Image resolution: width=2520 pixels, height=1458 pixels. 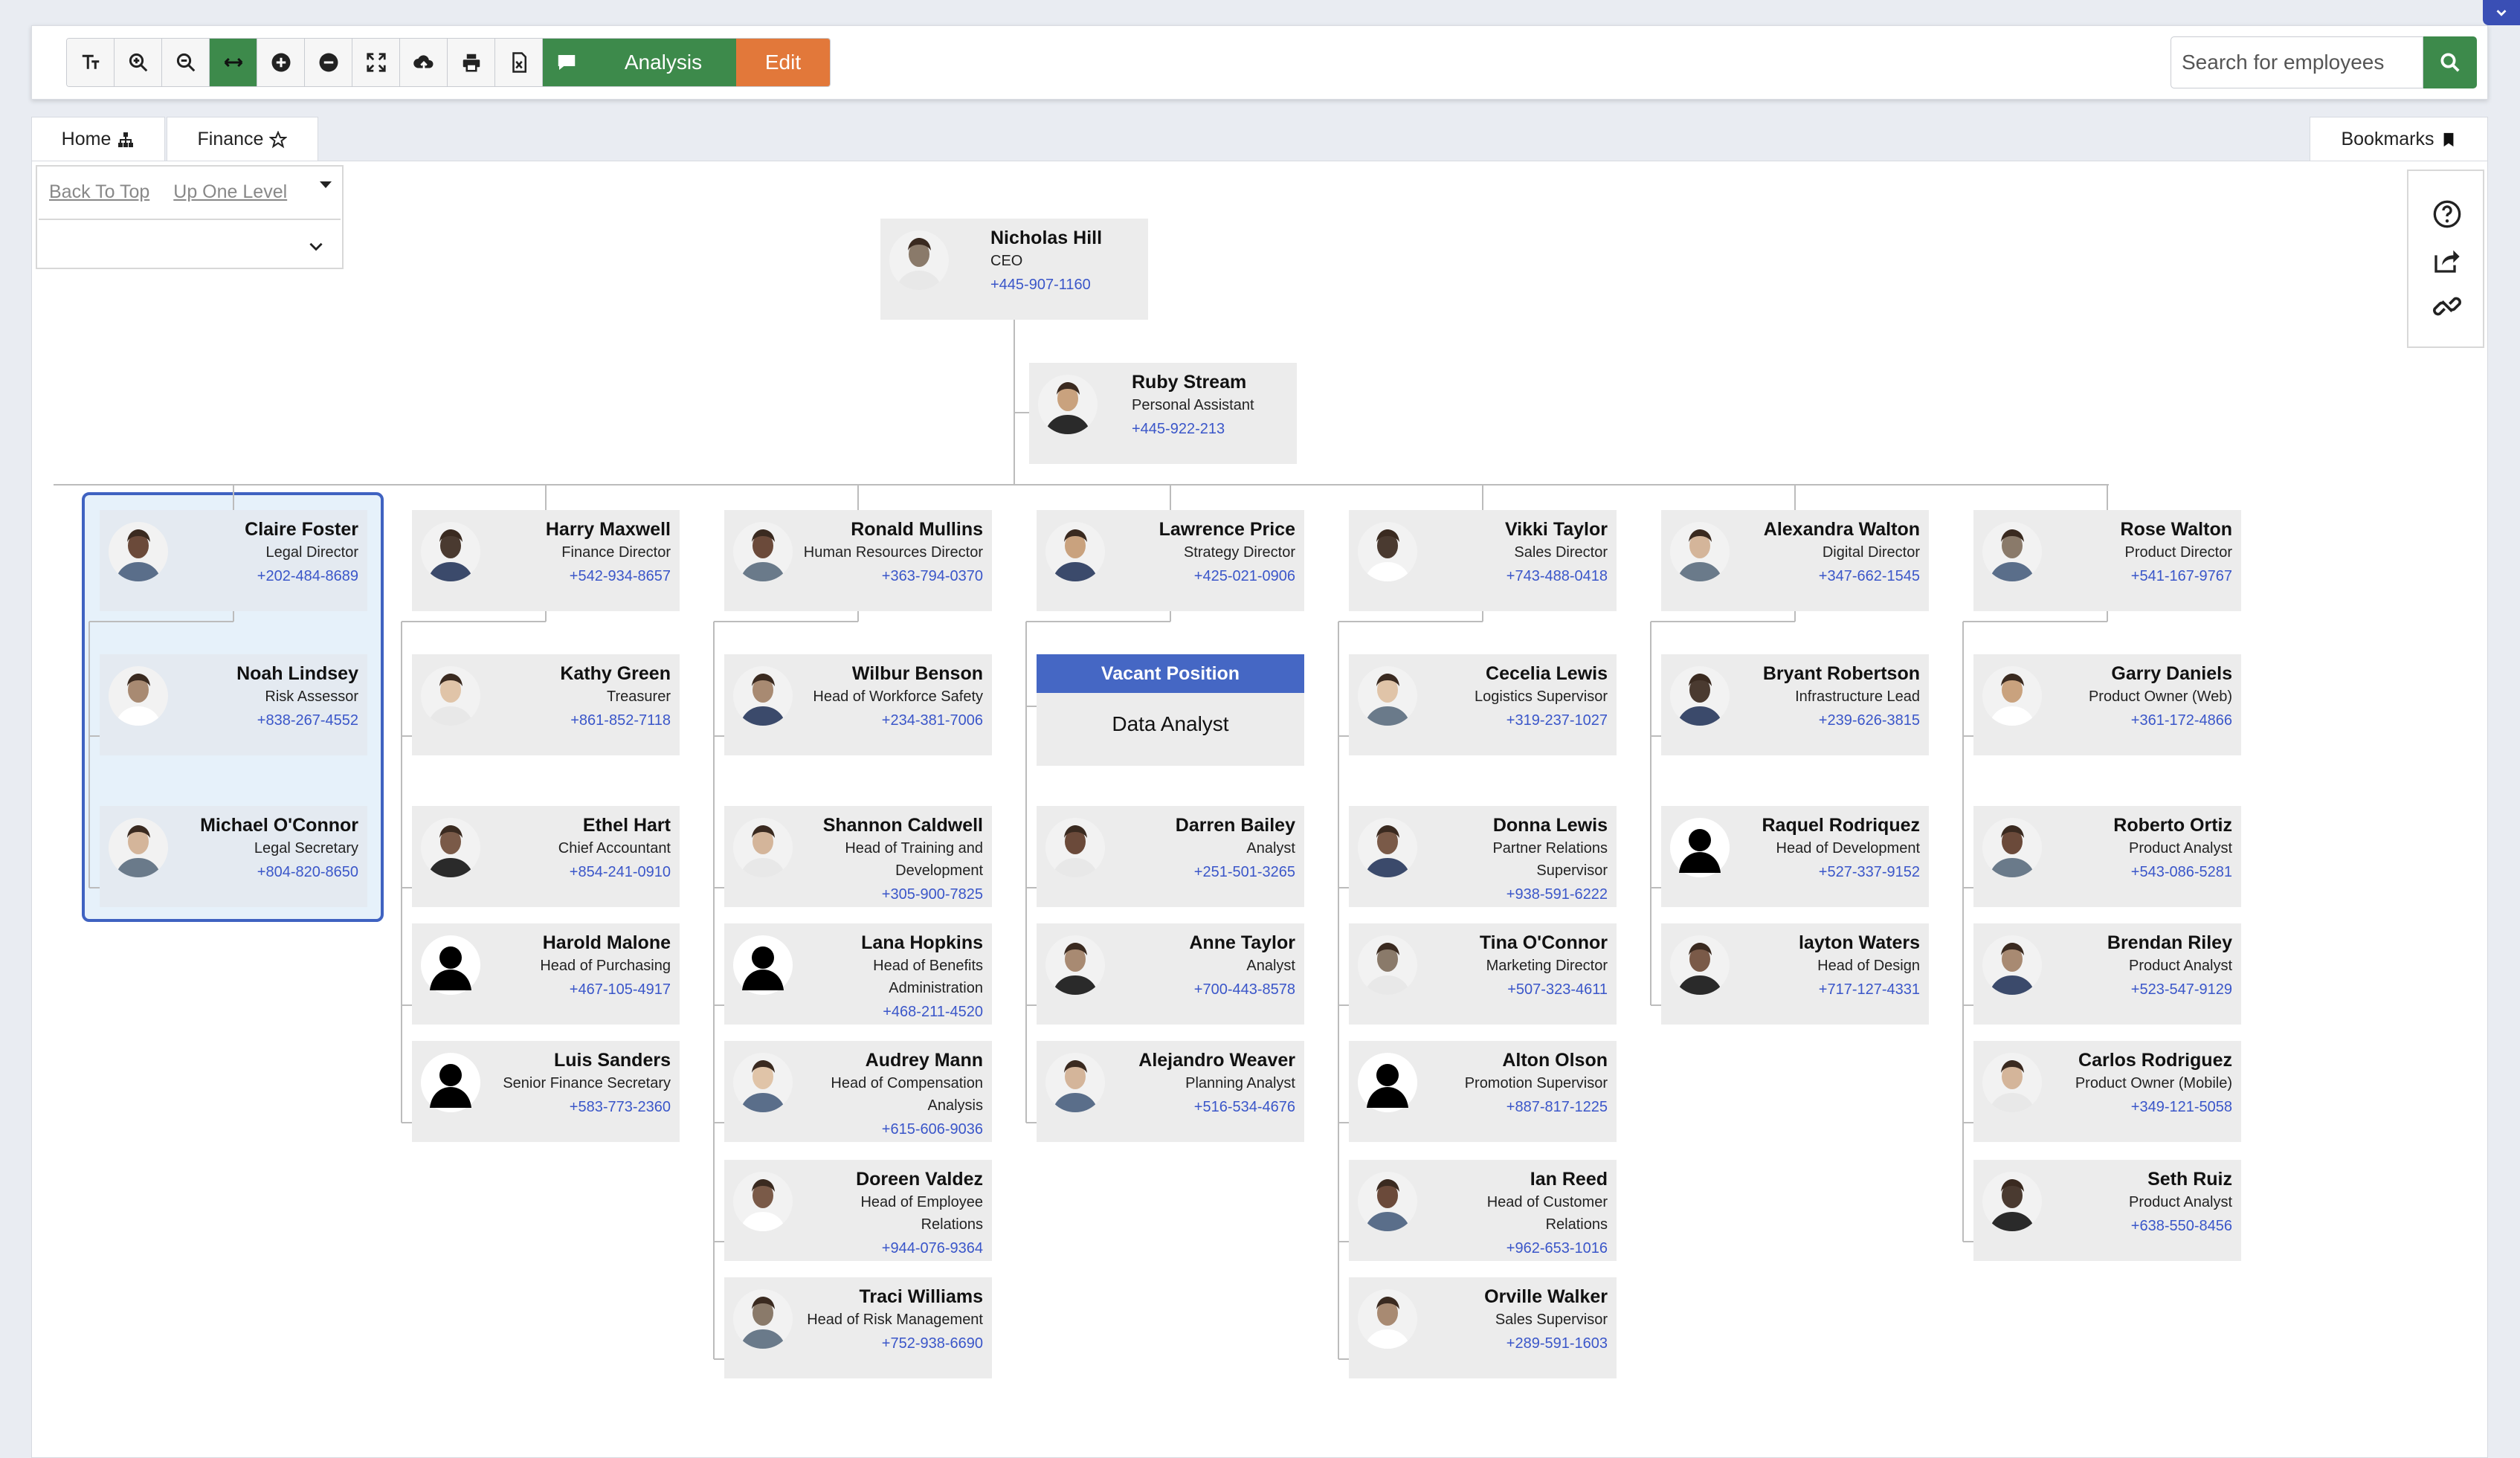 I want to click on employee-card: Vikki Taylor Sales Director +743-488-0418, so click(x=1483, y=560).